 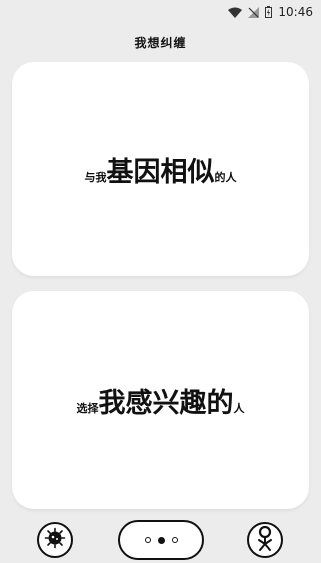 I want to click on phrase-main: 基因相似, so click(x=160, y=172).